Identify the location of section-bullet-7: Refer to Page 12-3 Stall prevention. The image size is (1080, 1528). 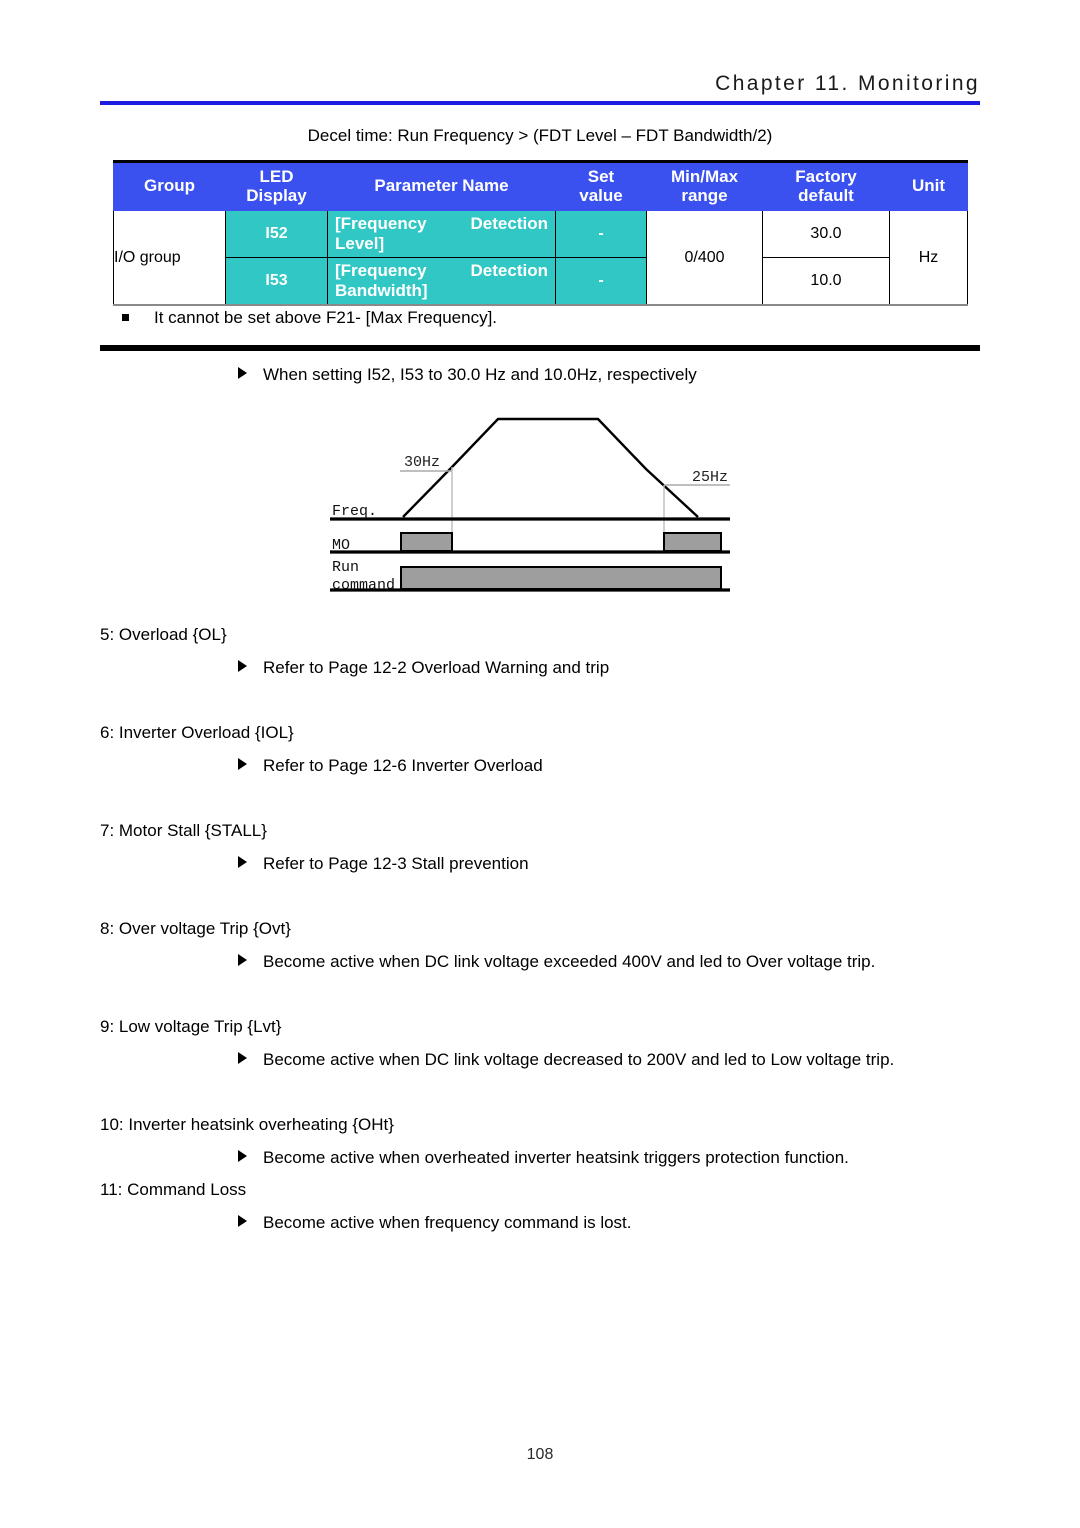
(383, 864).